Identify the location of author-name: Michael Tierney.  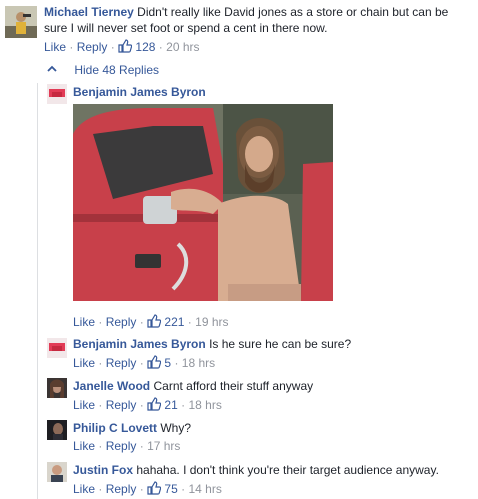
(89, 12).